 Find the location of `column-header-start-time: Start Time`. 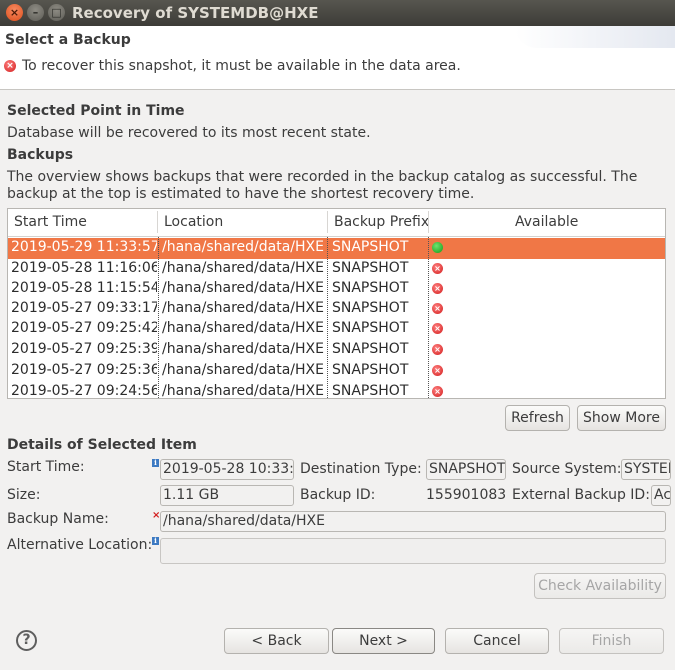

column-header-start-time: Start Time is located at coordinates (50, 222).